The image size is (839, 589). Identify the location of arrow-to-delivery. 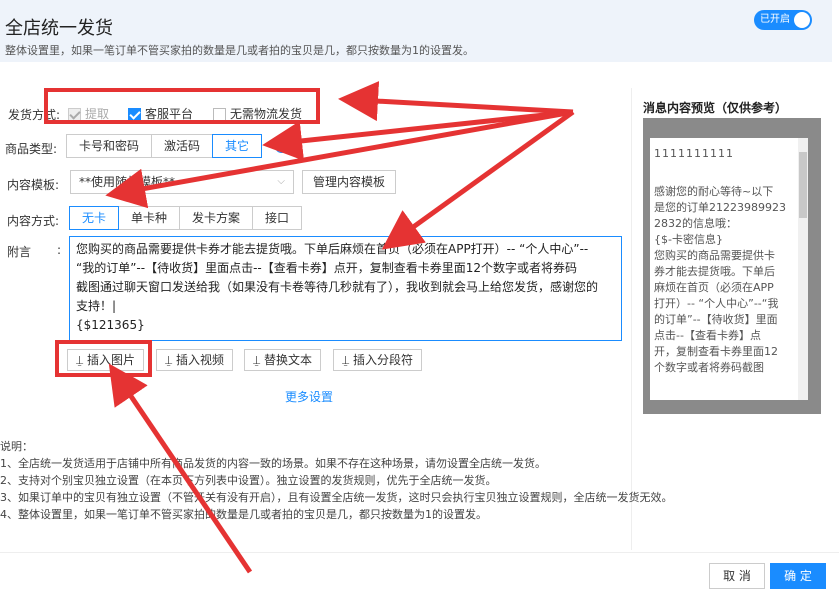
(456, 101).